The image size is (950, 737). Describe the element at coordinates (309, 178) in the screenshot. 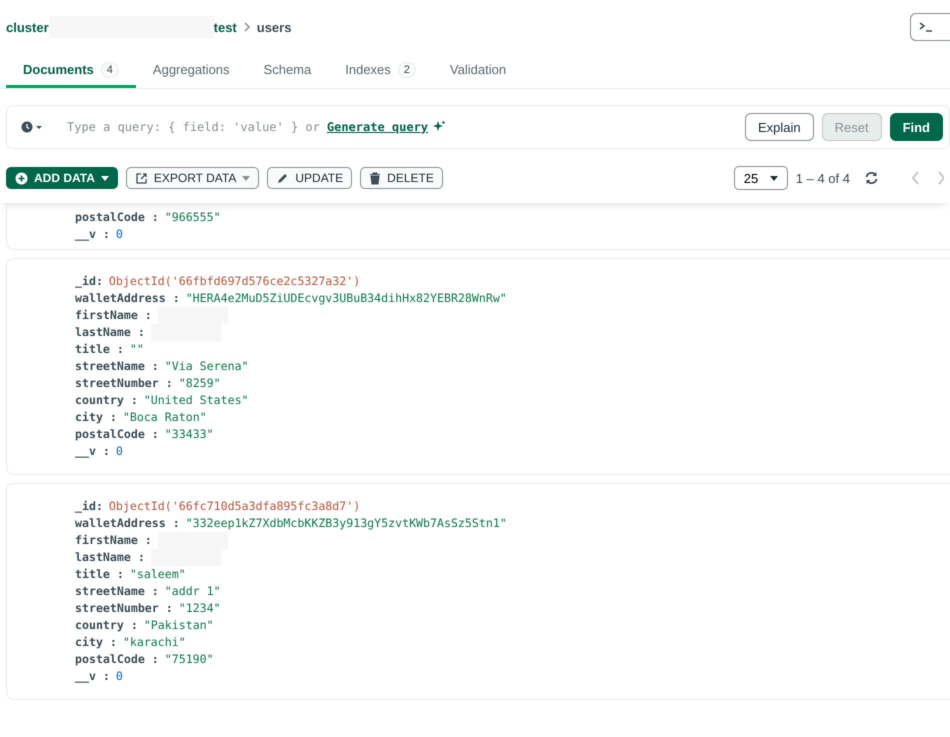

I see `update-button: UPDATE` at that location.